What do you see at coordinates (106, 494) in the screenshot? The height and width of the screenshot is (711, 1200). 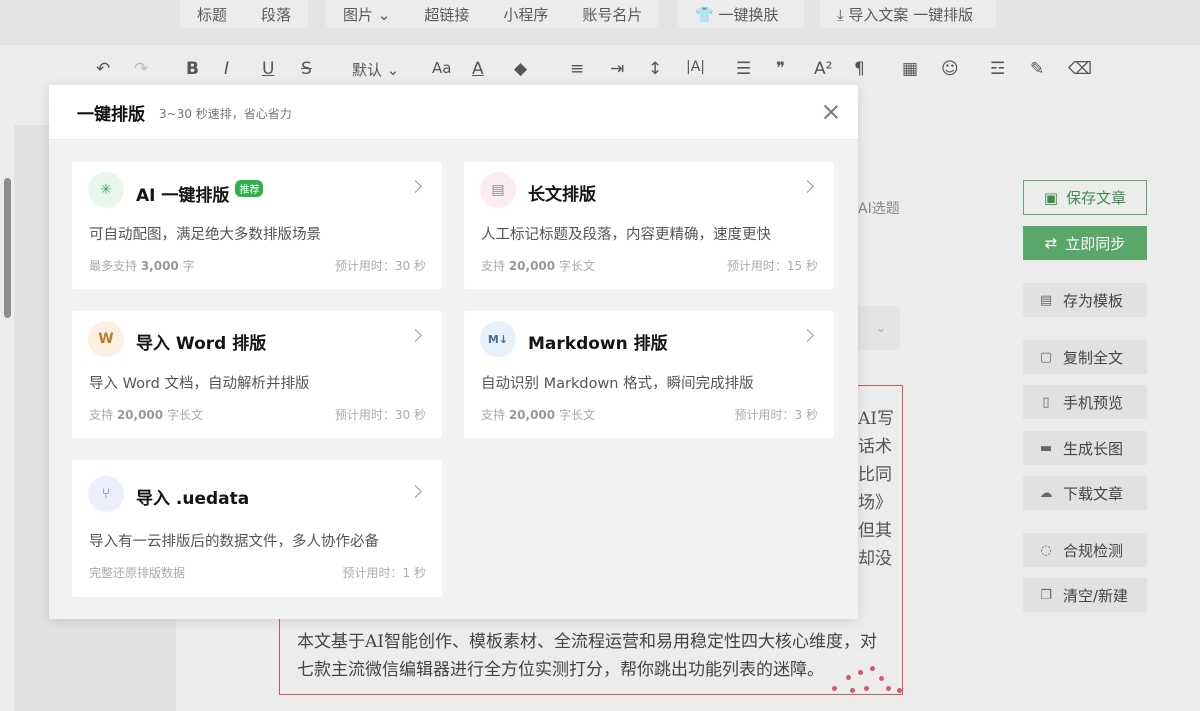 I see `merge-icon: ⑂` at bounding box center [106, 494].